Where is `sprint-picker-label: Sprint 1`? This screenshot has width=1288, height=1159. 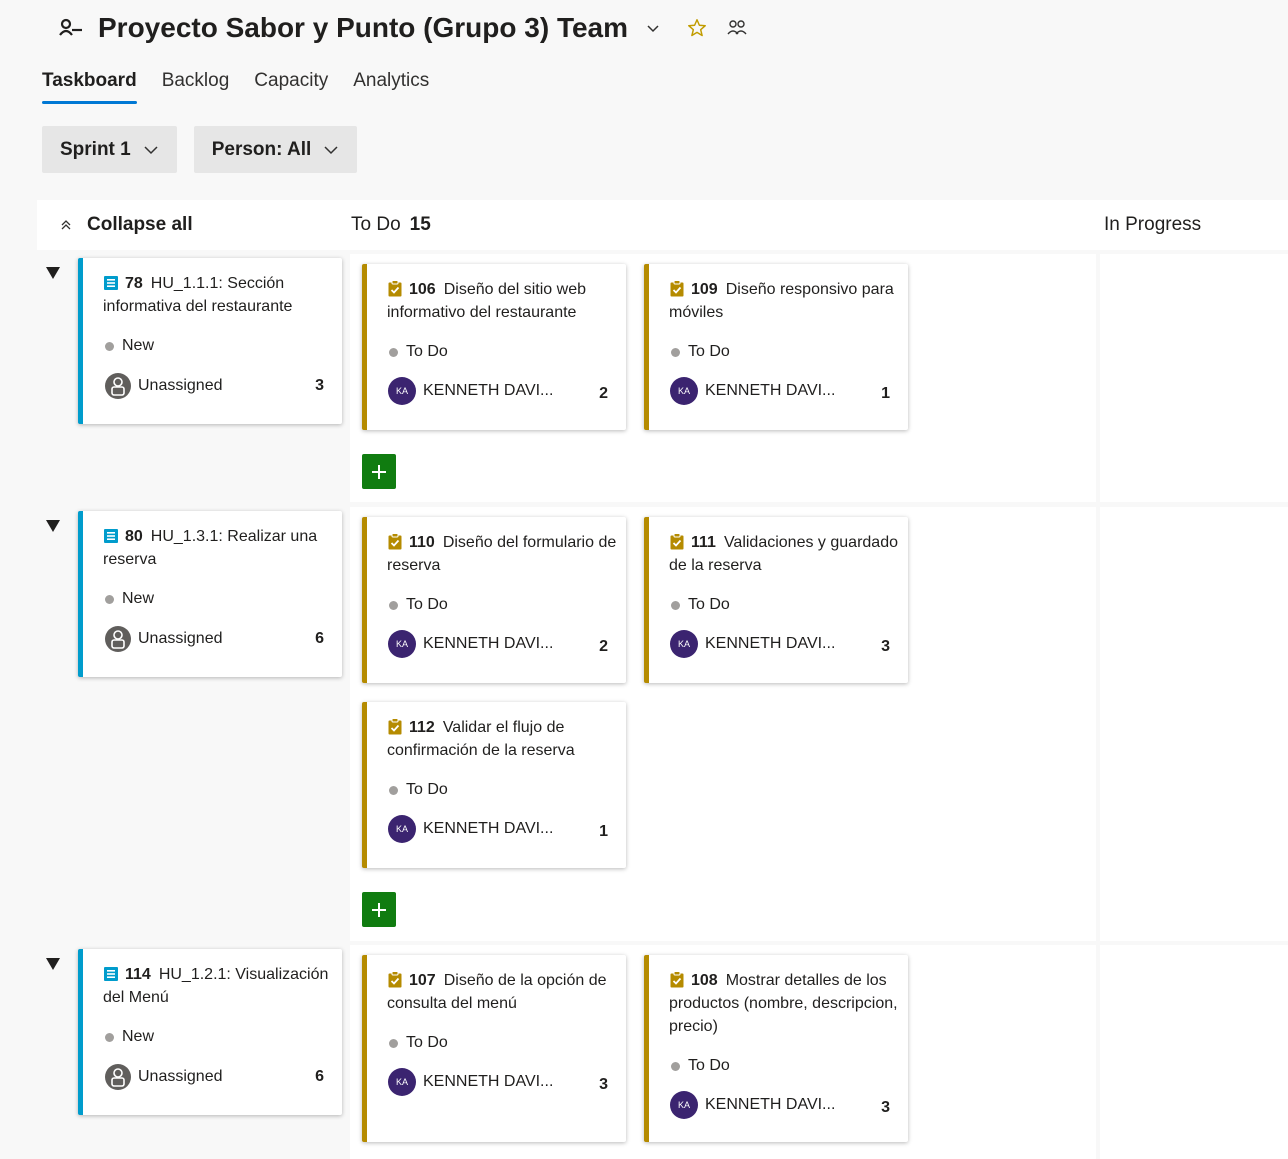
sprint-picker-label: Sprint 1 is located at coordinates (95, 149).